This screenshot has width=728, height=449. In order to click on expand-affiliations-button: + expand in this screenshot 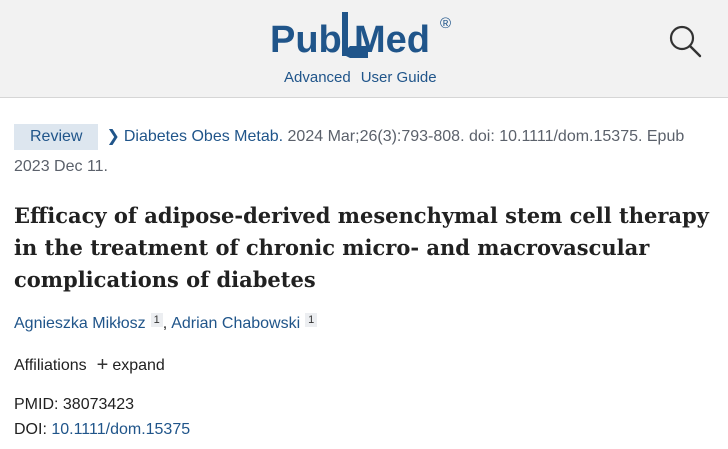, I will do `click(130, 365)`.